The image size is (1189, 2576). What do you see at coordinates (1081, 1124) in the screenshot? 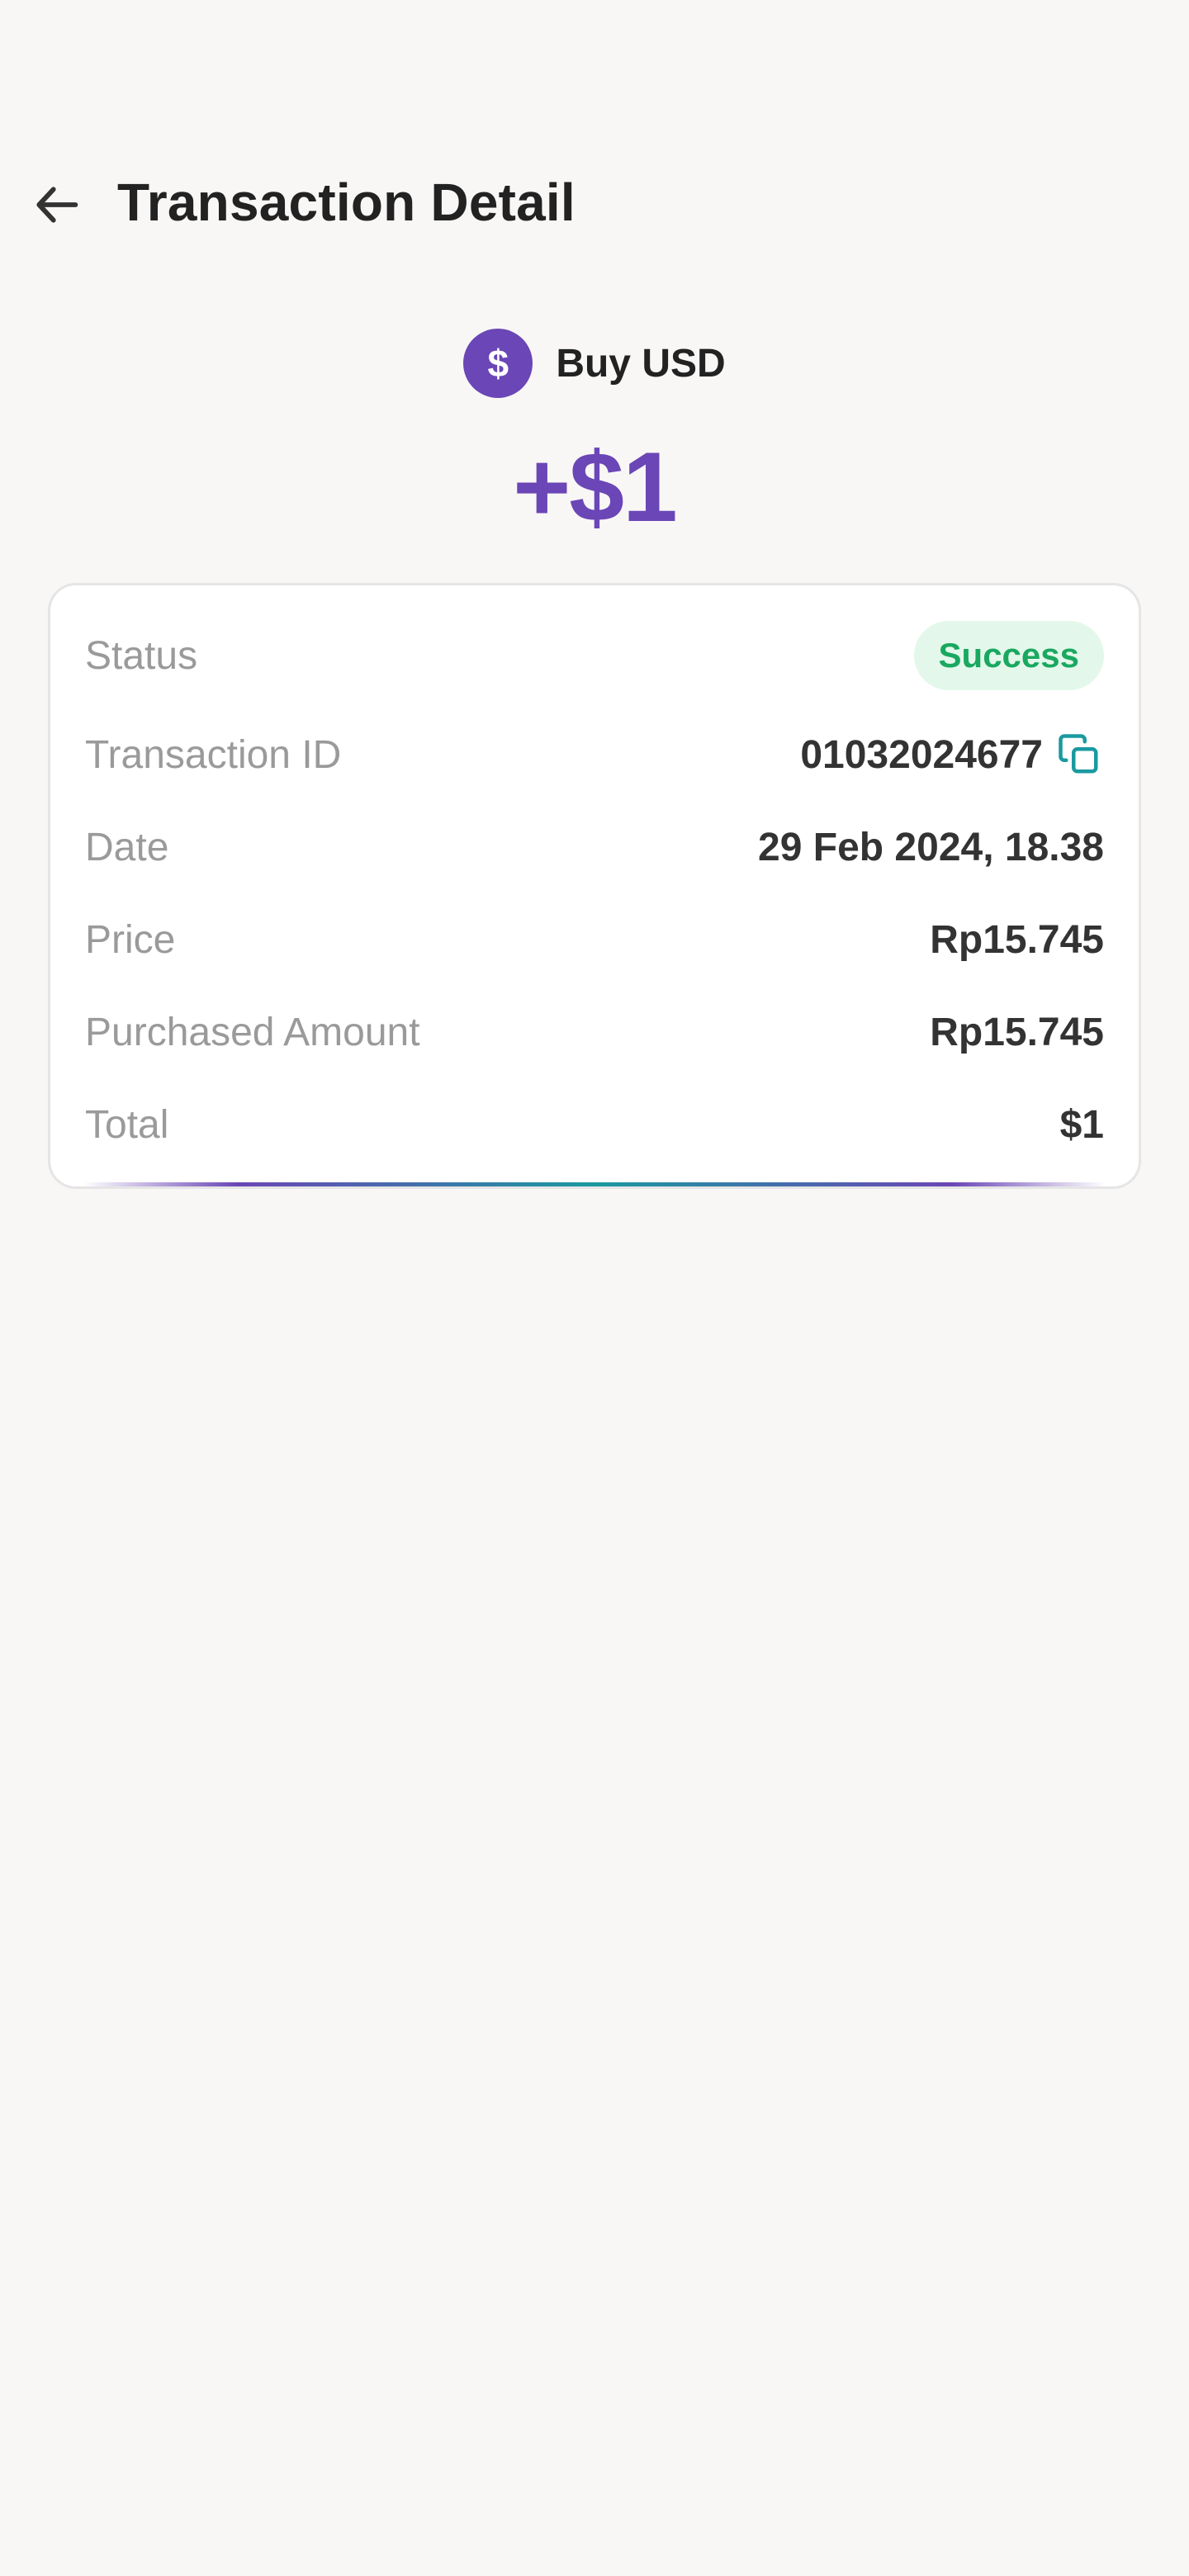
I see `total-value: $1` at bounding box center [1081, 1124].